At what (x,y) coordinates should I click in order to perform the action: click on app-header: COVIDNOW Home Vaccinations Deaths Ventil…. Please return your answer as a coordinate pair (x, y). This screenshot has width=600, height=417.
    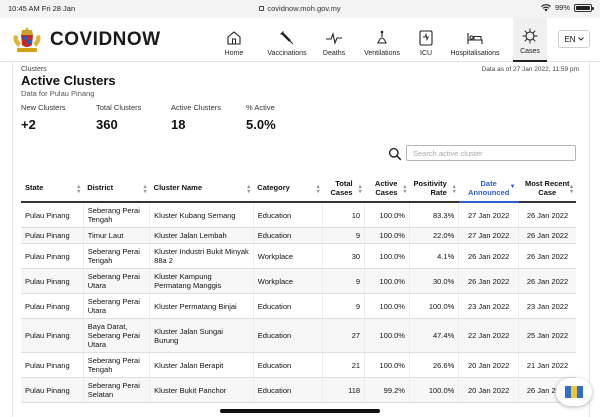
    Looking at the image, I should click on (300, 40).